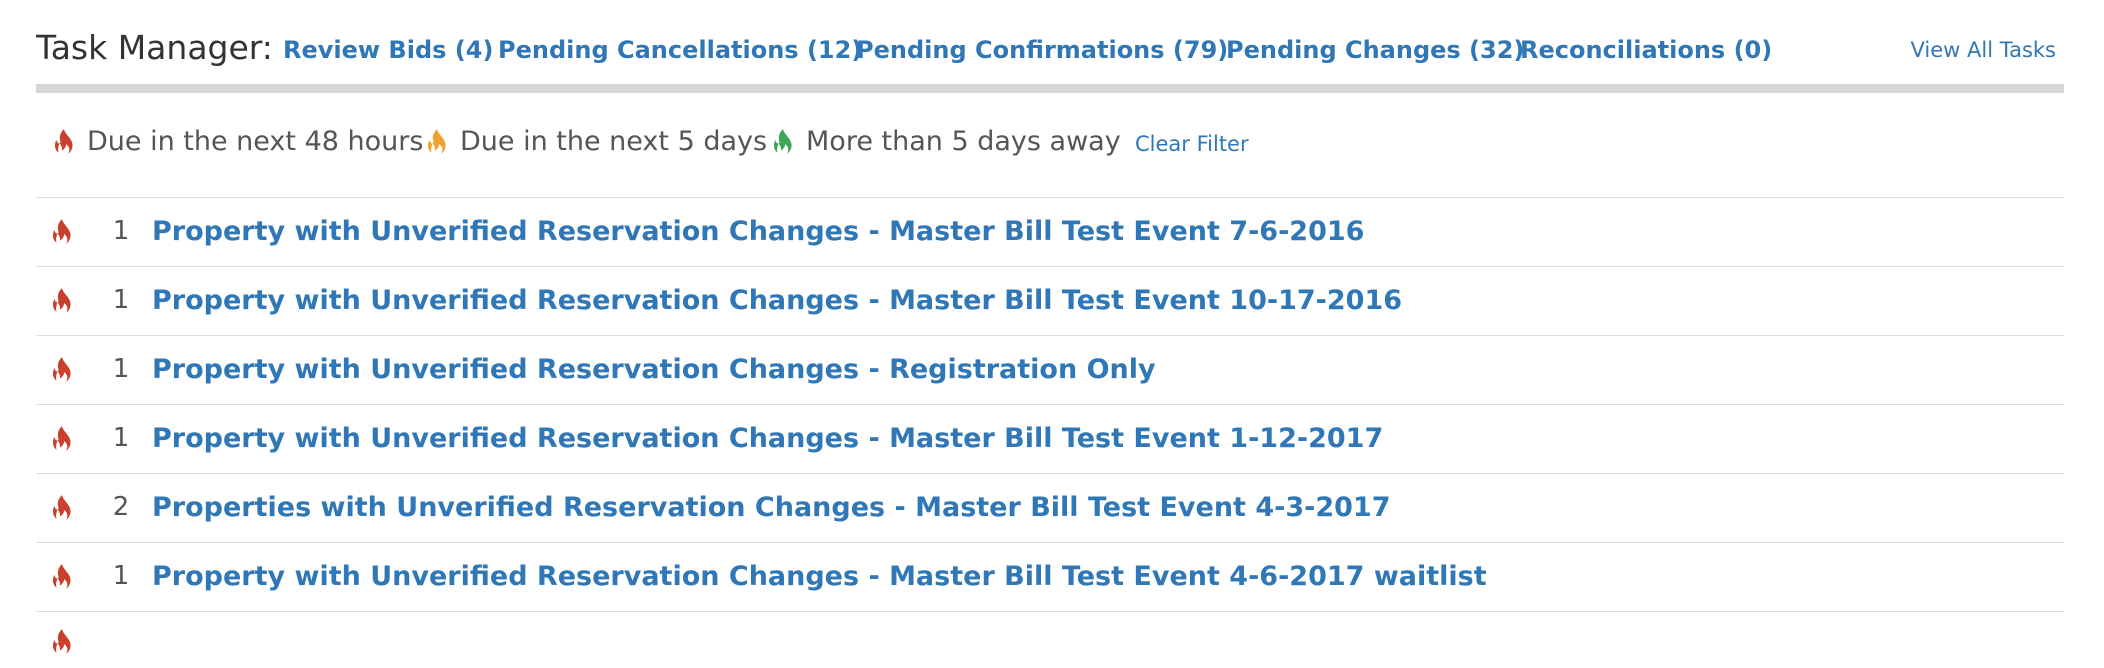 The image size is (2104, 668). I want to click on tab-pending-changes: Pending Changes (32), so click(1375, 50).